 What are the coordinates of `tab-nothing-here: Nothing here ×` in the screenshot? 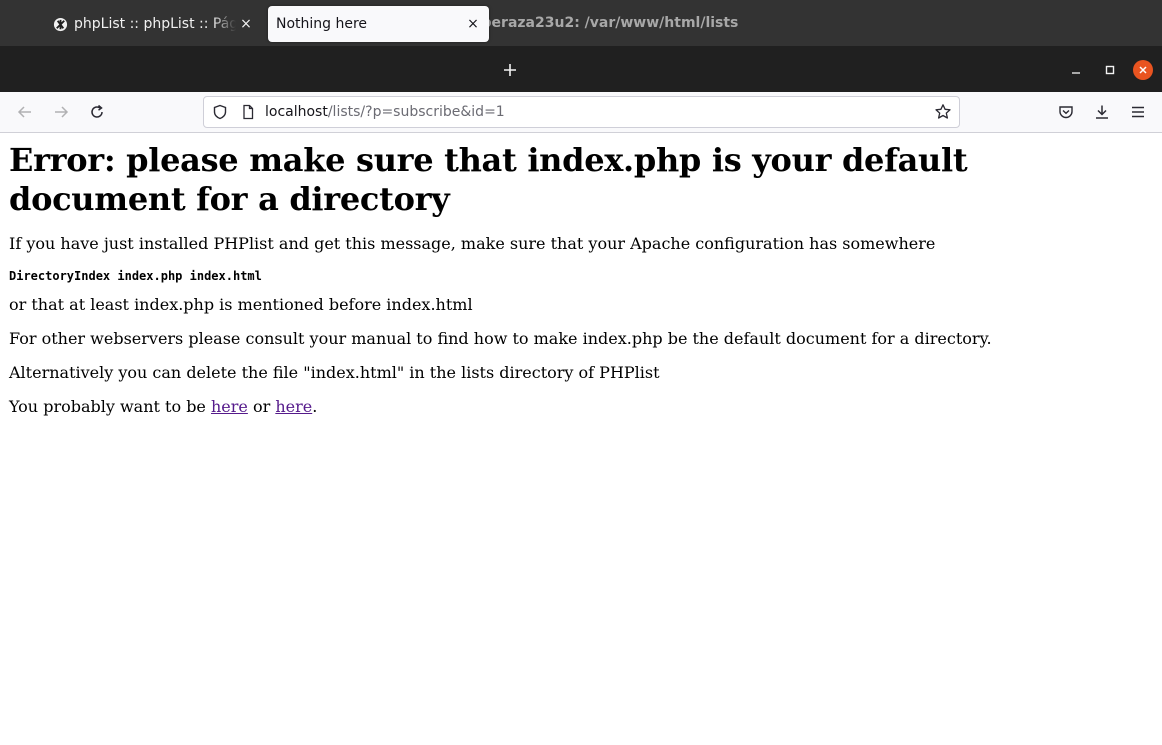 It's located at (378, 24).